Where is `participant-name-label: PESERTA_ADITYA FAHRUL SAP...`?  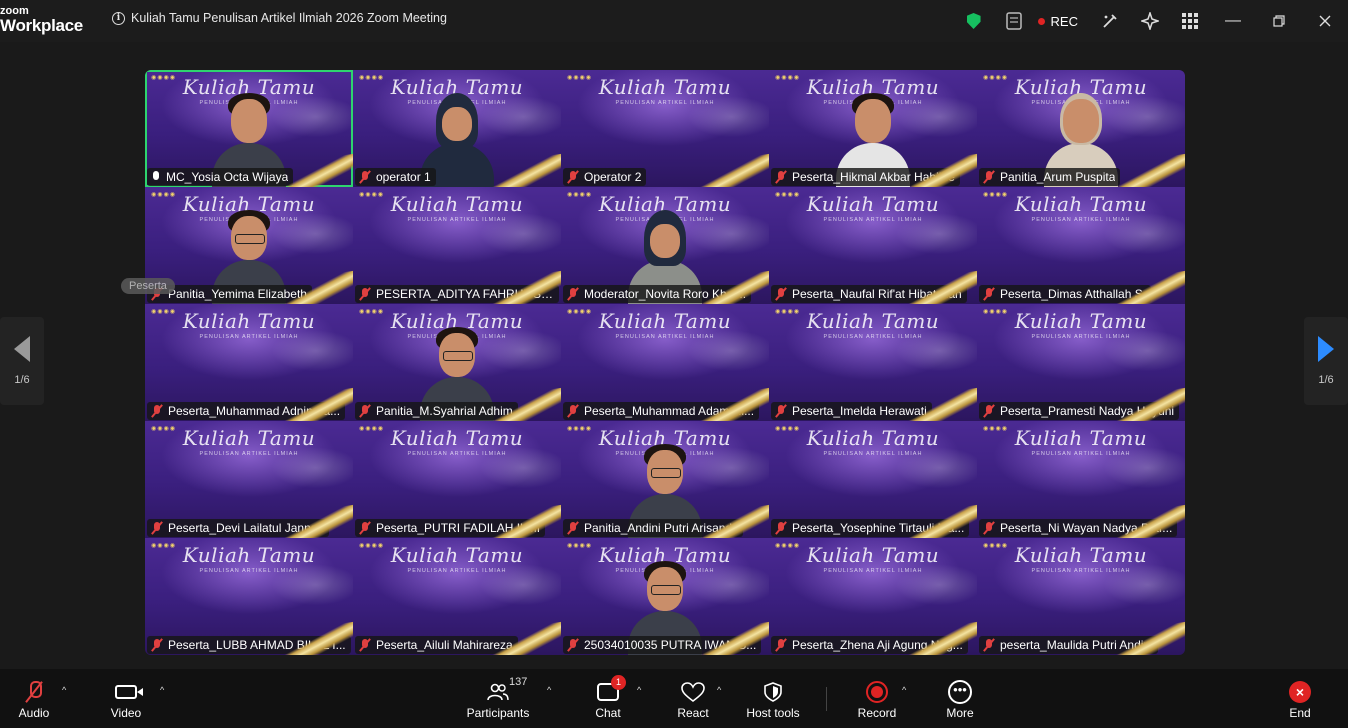 participant-name-label: PESERTA_ADITYA FAHRUL SAP... is located at coordinates (457, 294).